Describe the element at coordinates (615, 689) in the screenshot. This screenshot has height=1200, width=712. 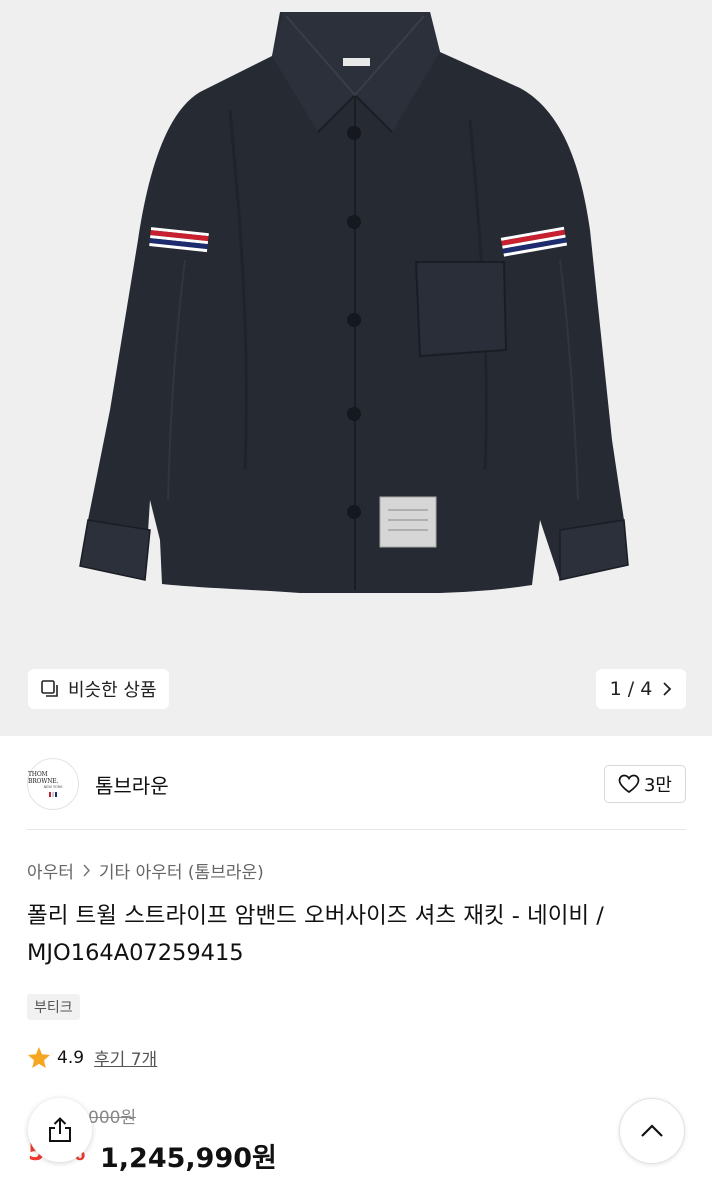
I see `current-page: 1` at that location.